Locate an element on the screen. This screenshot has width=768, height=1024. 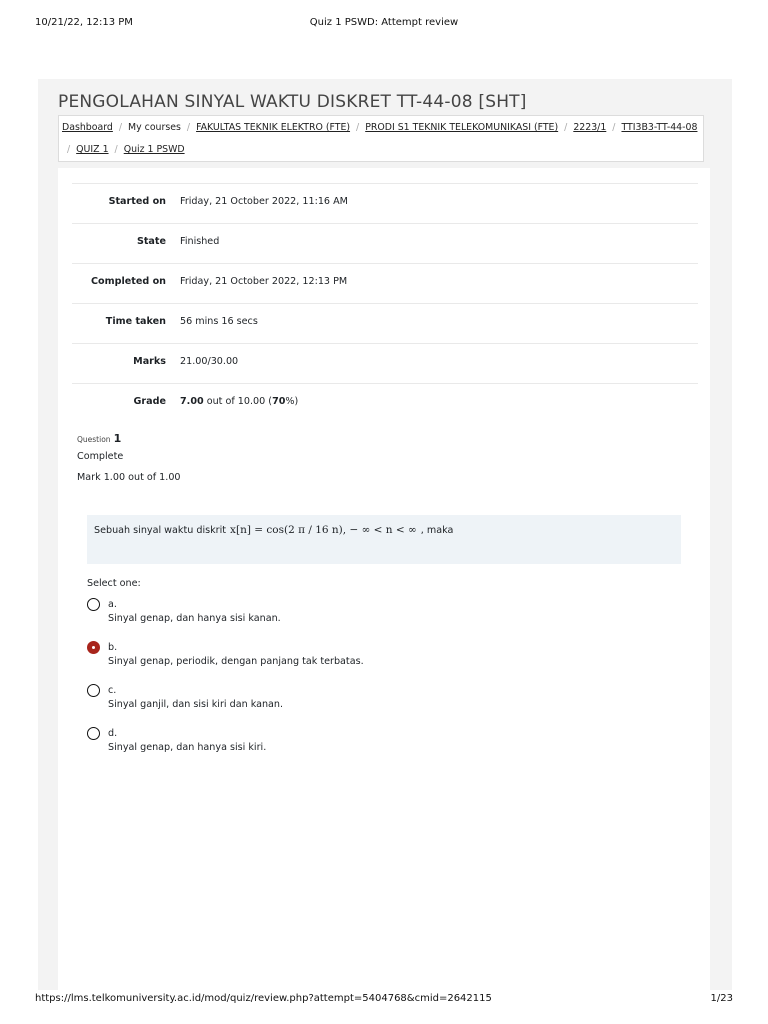
breadcrumb-program: PRODI S1 TEKNIK TELEKOMUNIKASI (FTE) is located at coordinates (461, 127).